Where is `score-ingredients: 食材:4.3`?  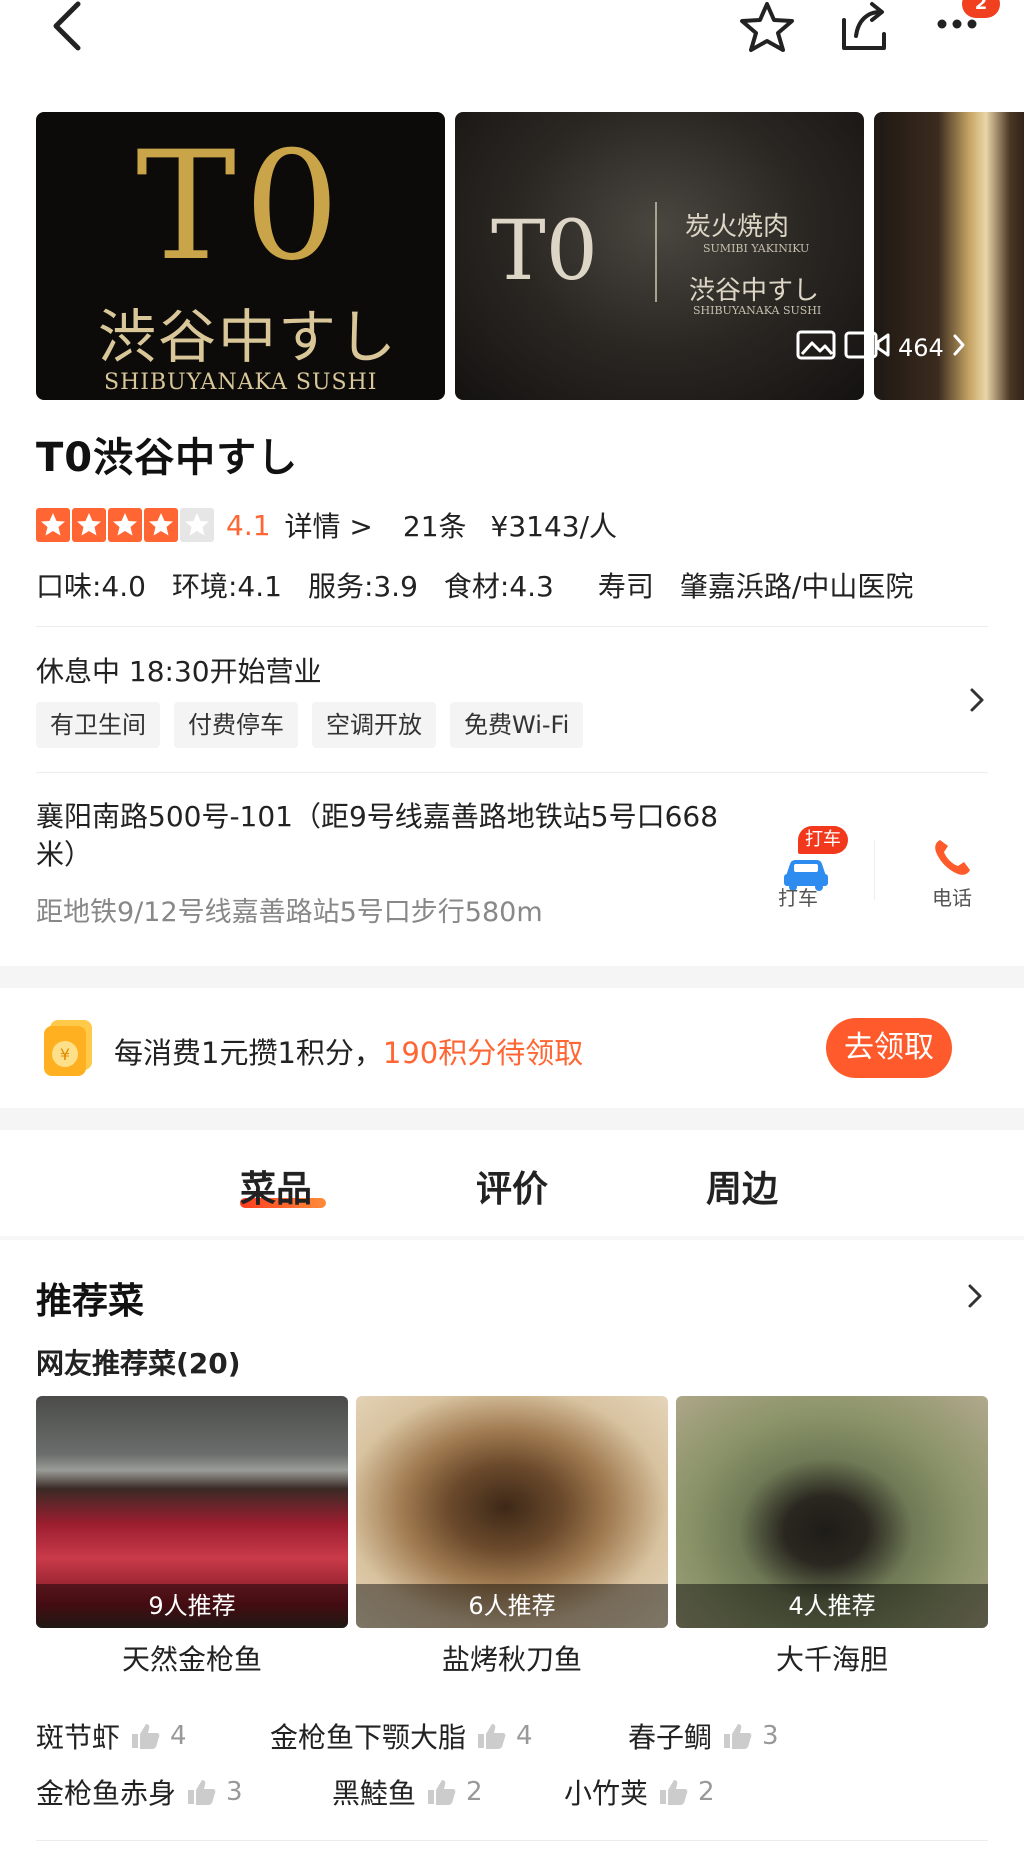 score-ingredients: 食材:4.3 is located at coordinates (498, 586).